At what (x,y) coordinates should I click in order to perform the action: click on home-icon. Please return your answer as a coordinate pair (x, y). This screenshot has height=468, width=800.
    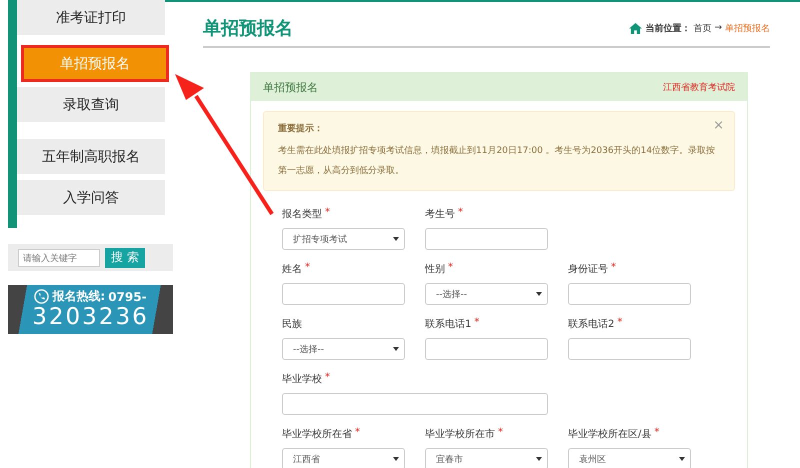
    Looking at the image, I should click on (635, 28).